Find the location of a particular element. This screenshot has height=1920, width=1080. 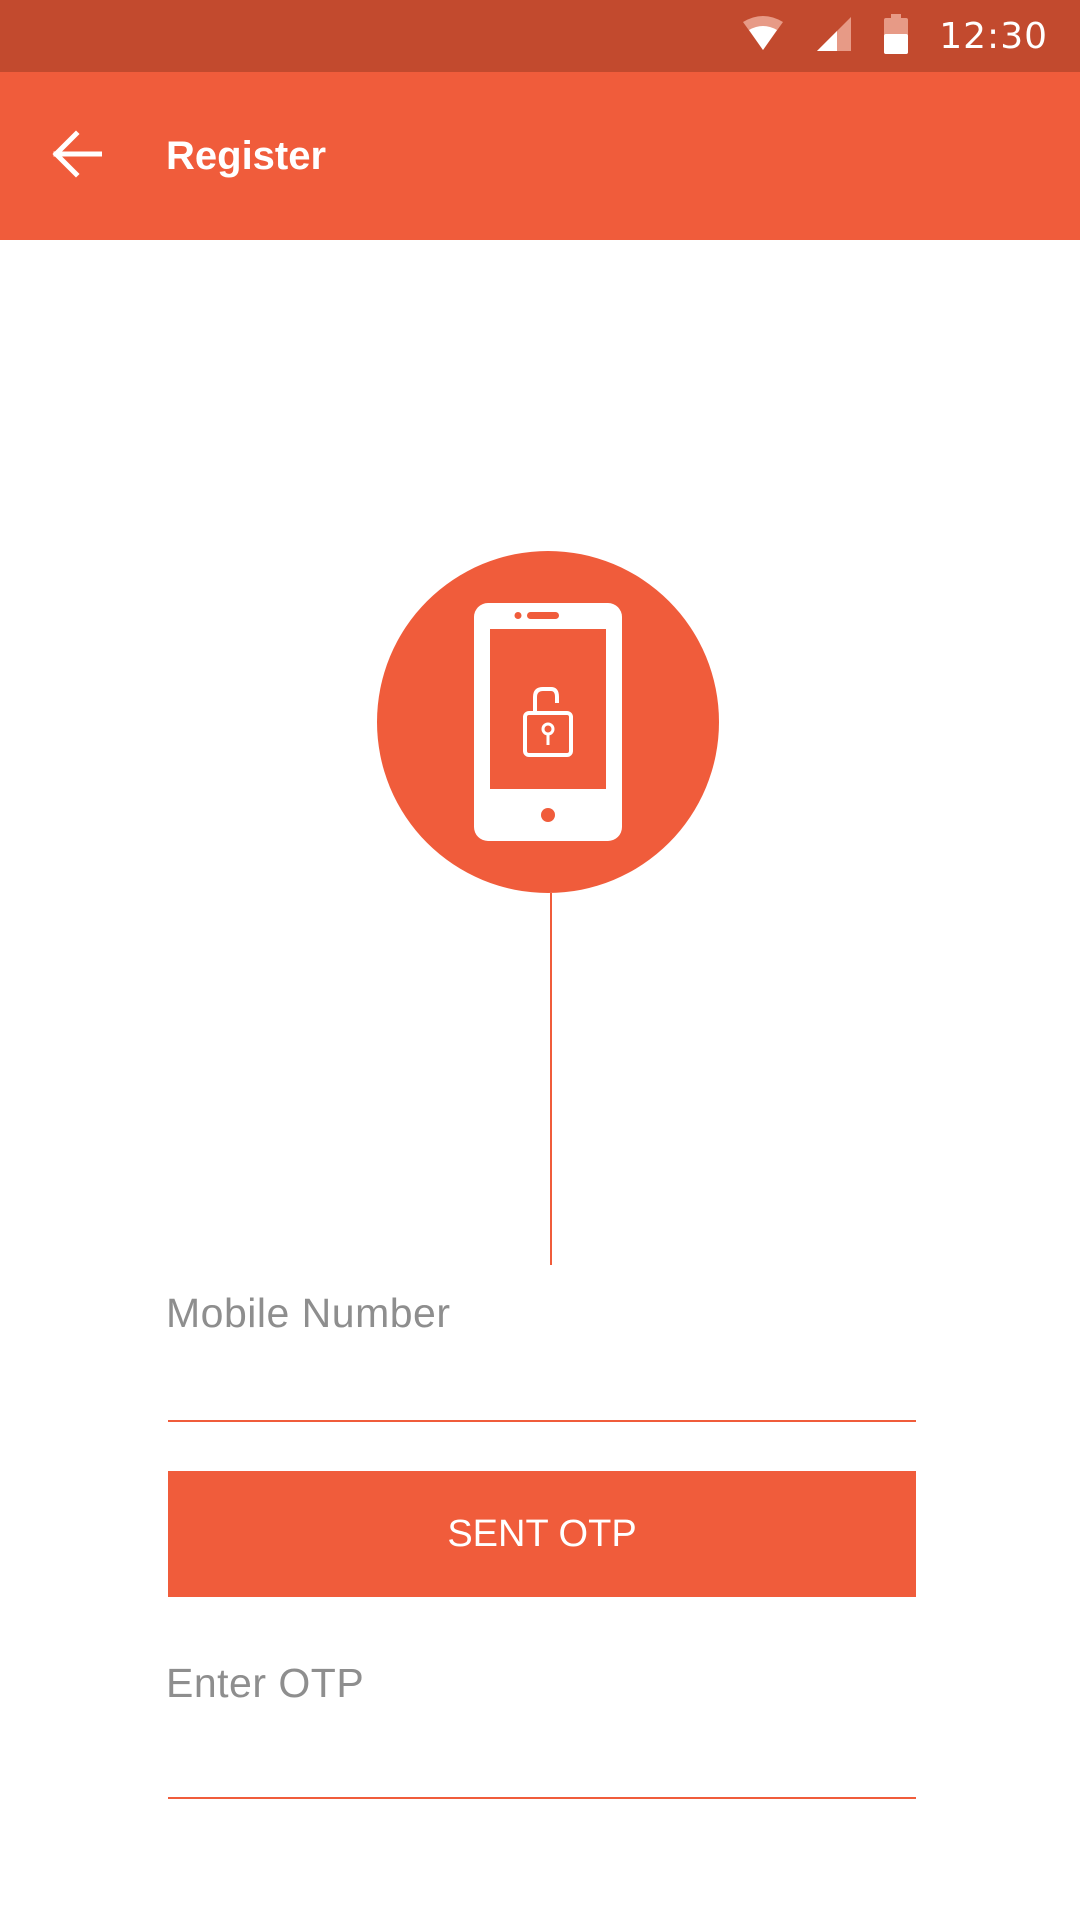

mobile-number-underline is located at coordinates (542, 1421).